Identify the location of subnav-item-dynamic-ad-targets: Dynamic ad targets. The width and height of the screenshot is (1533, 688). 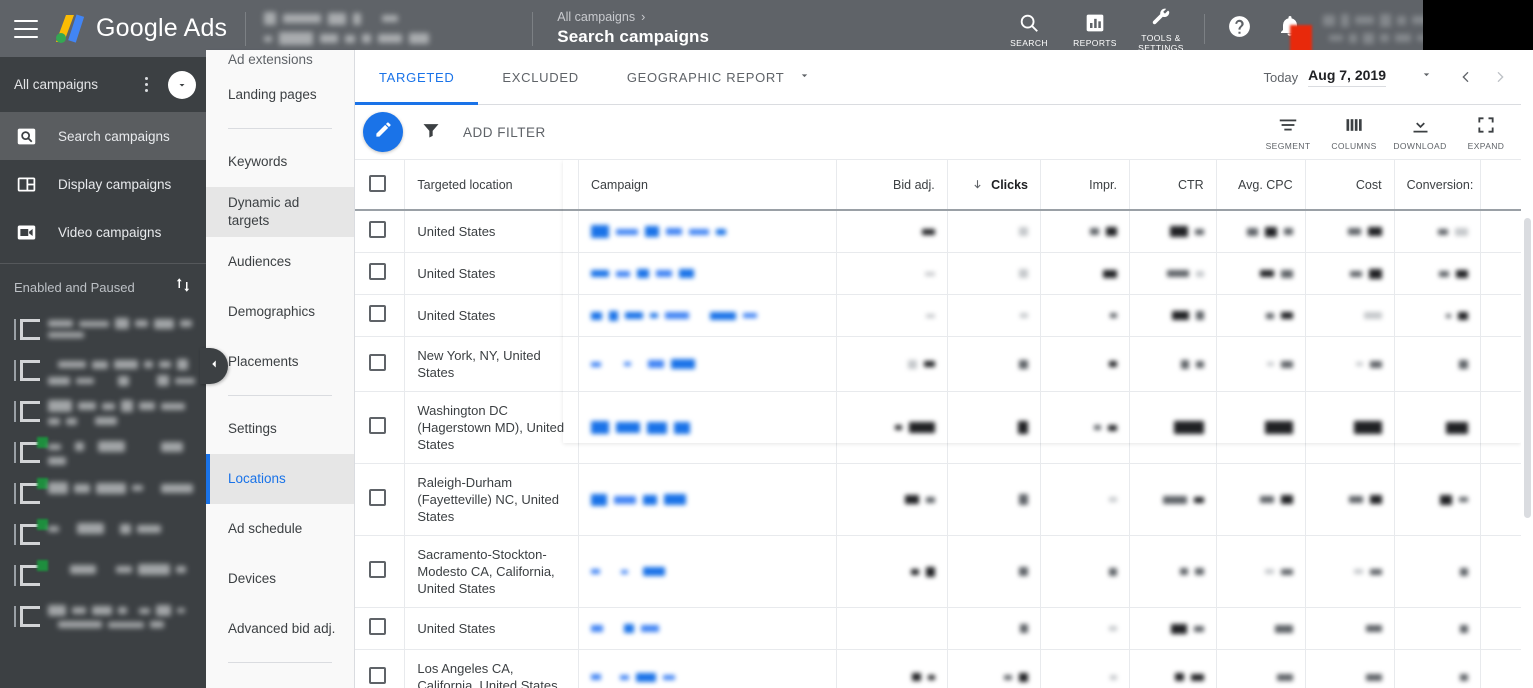
(280, 212).